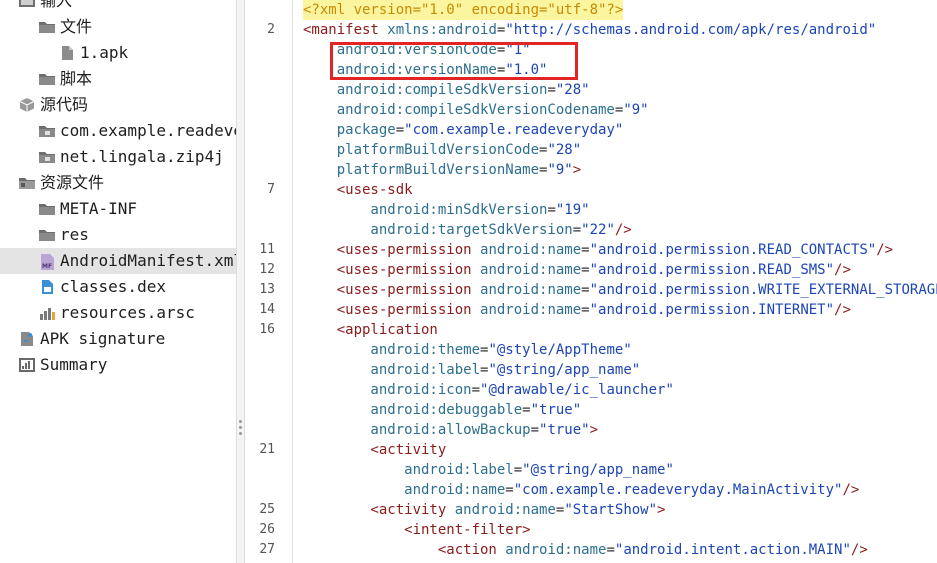 This screenshot has height=563, width=937. I want to click on tree-item: 文件, so click(118, 27).